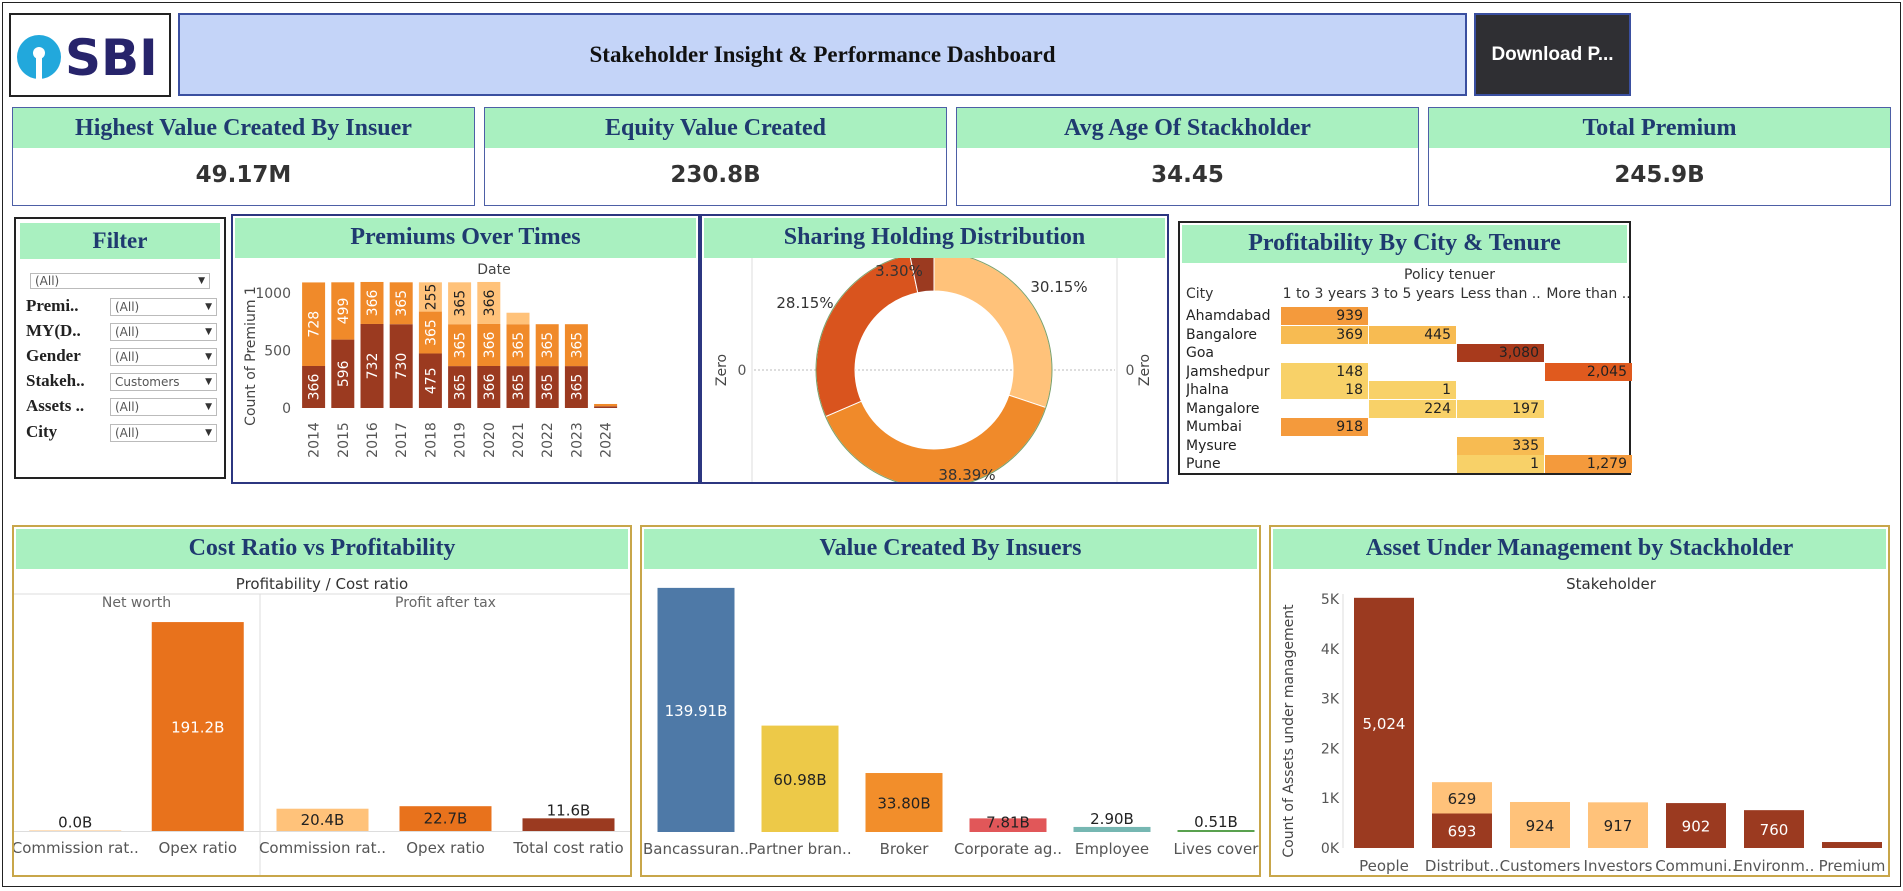  Describe the element at coordinates (42, 431) in the screenshot. I see `filter-label: City` at that location.